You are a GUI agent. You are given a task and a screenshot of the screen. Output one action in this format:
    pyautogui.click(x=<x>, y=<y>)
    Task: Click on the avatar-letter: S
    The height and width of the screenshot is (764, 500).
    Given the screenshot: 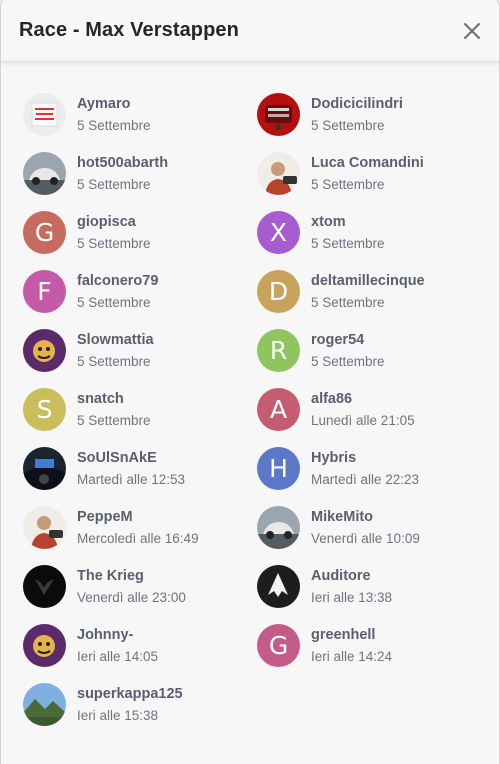 What is the action you would take?
    pyautogui.click(x=44, y=409)
    